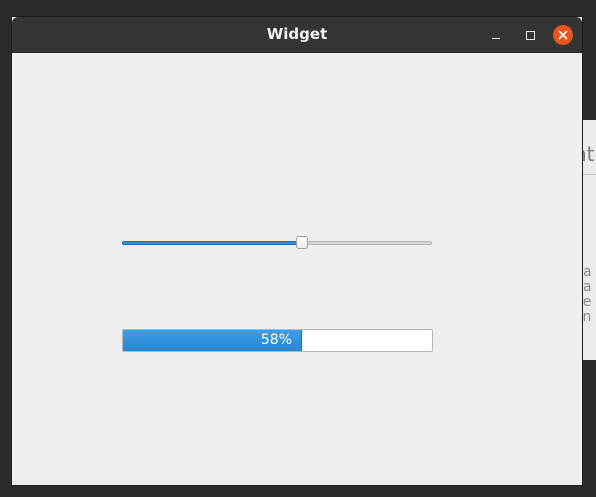 The width and height of the screenshot is (596, 497). What do you see at coordinates (212, 243) in the screenshot?
I see `slider-fill` at bounding box center [212, 243].